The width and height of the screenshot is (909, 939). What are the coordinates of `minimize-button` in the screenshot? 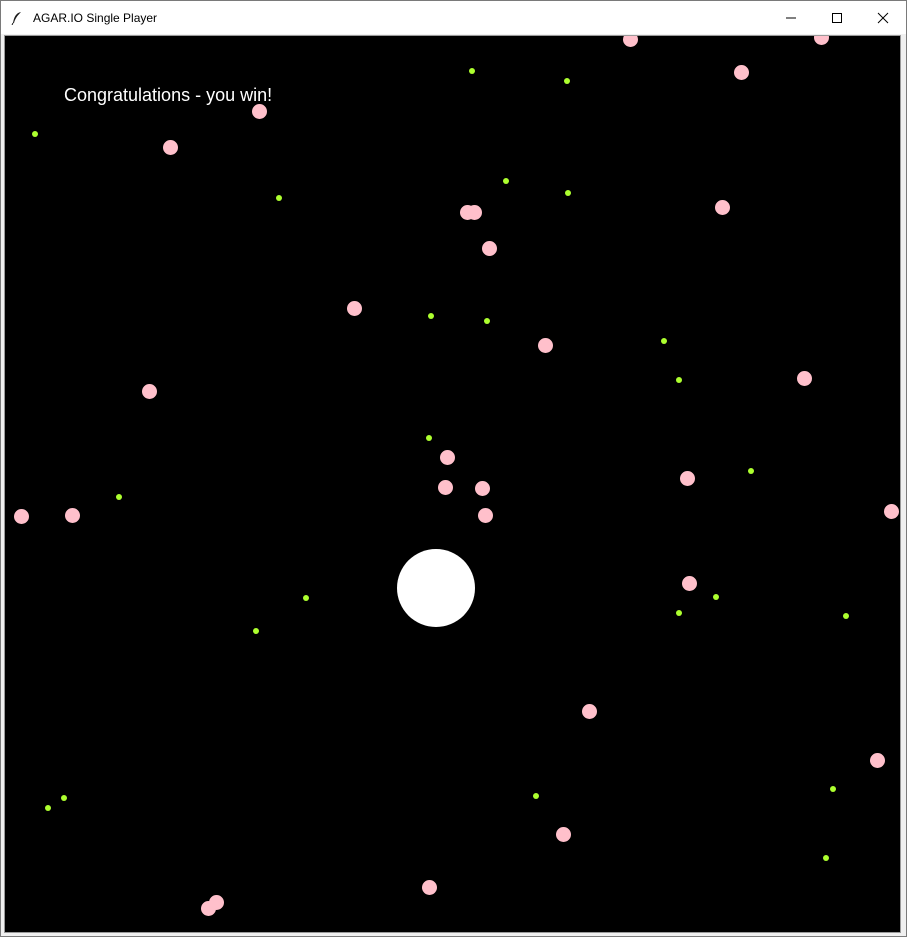 It's located at (791, 17).